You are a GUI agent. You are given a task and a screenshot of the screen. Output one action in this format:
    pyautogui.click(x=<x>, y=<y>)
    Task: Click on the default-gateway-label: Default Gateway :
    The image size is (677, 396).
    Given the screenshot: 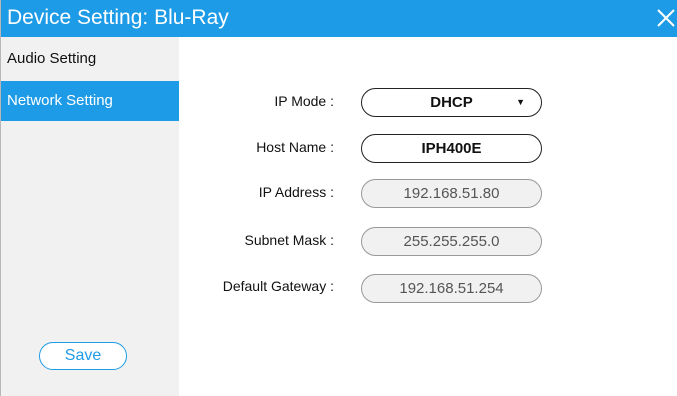 What is the action you would take?
    pyautogui.click(x=278, y=286)
    